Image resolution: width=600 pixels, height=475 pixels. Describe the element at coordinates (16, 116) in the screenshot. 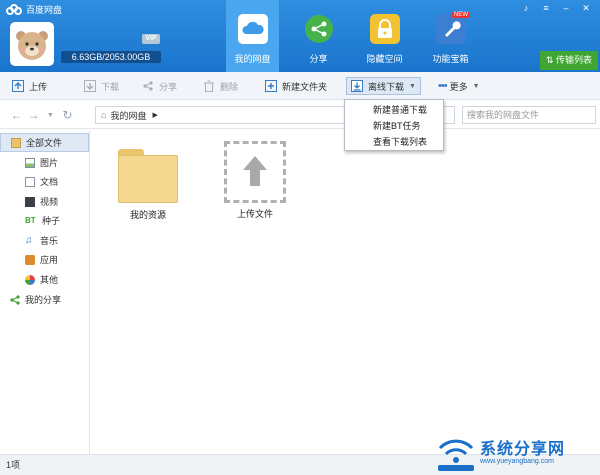

I see `back-arrow-icon: ←` at that location.